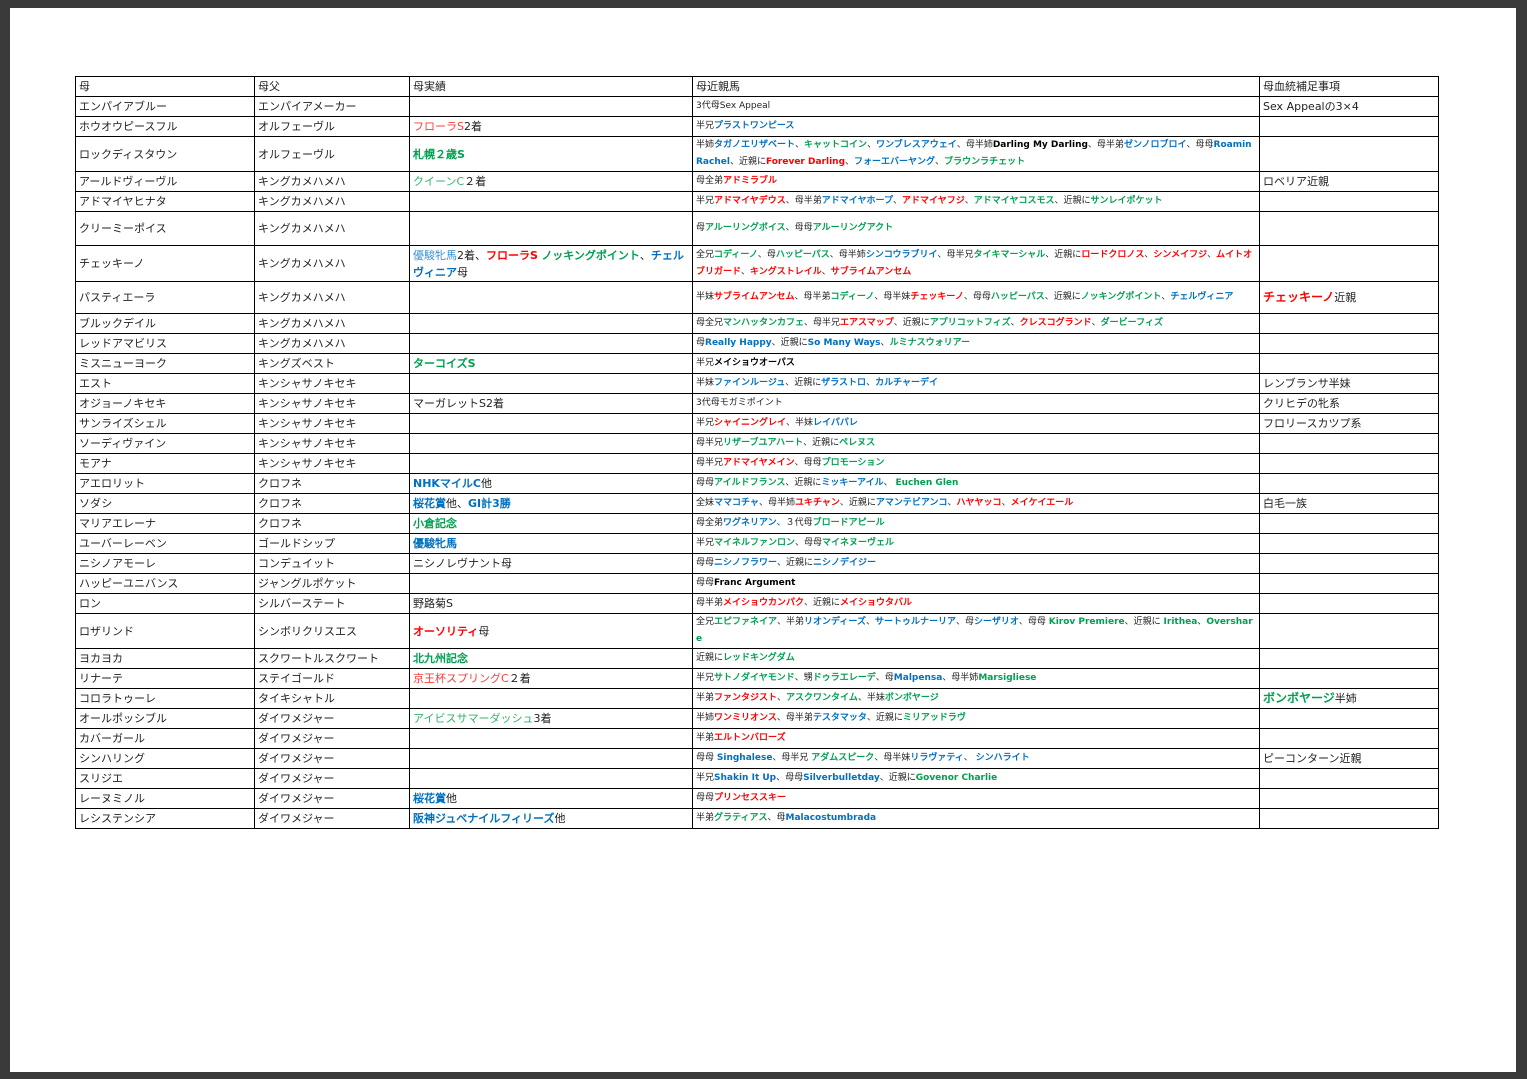 This screenshot has height=1079, width=1527. Describe the element at coordinates (976, 443) in the screenshot. I see `cell-dam-relatives: 母半兄リザーブユアハート、近親にペレヌス` at that location.